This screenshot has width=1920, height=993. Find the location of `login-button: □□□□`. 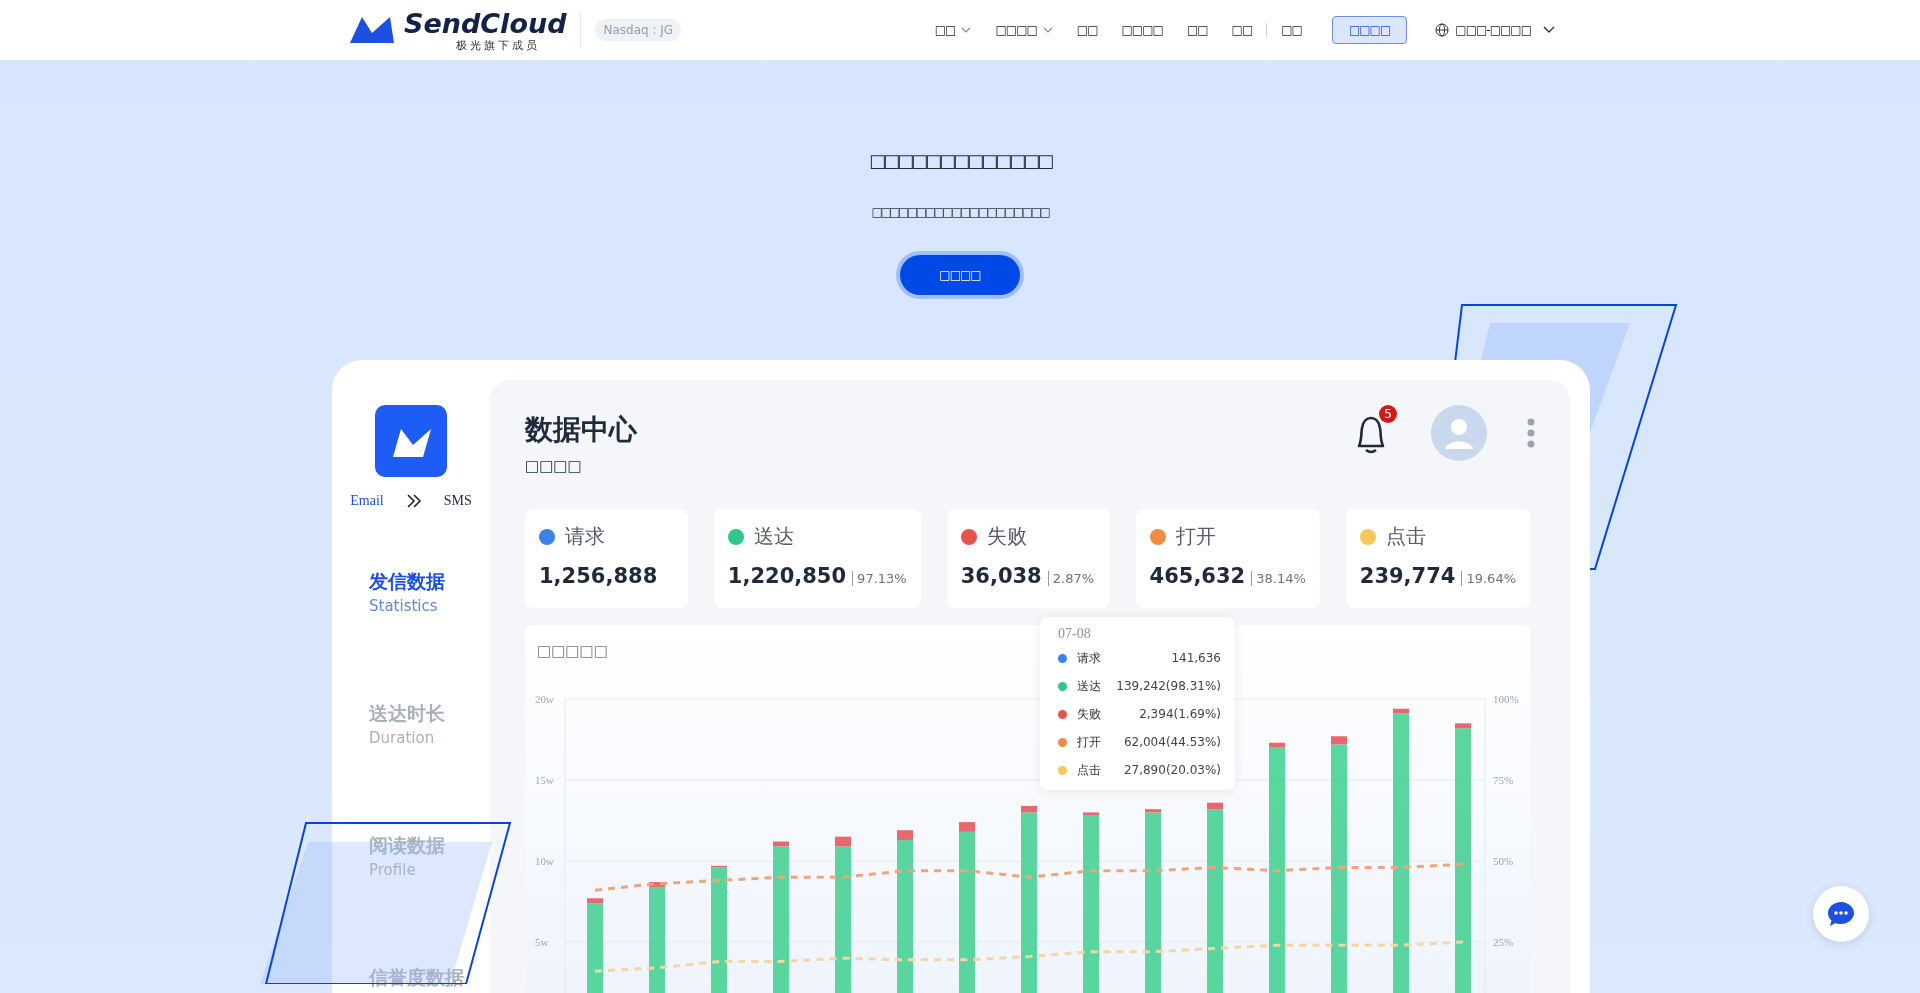

login-button: □□□□ is located at coordinates (1369, 30).